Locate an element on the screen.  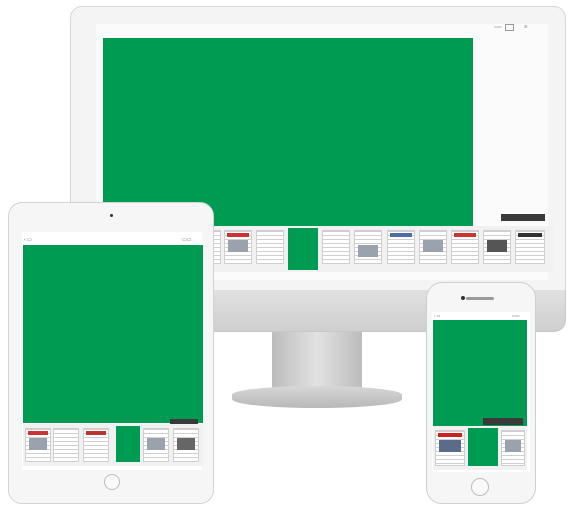
speaker-icon is located at coordinates (480, 298).